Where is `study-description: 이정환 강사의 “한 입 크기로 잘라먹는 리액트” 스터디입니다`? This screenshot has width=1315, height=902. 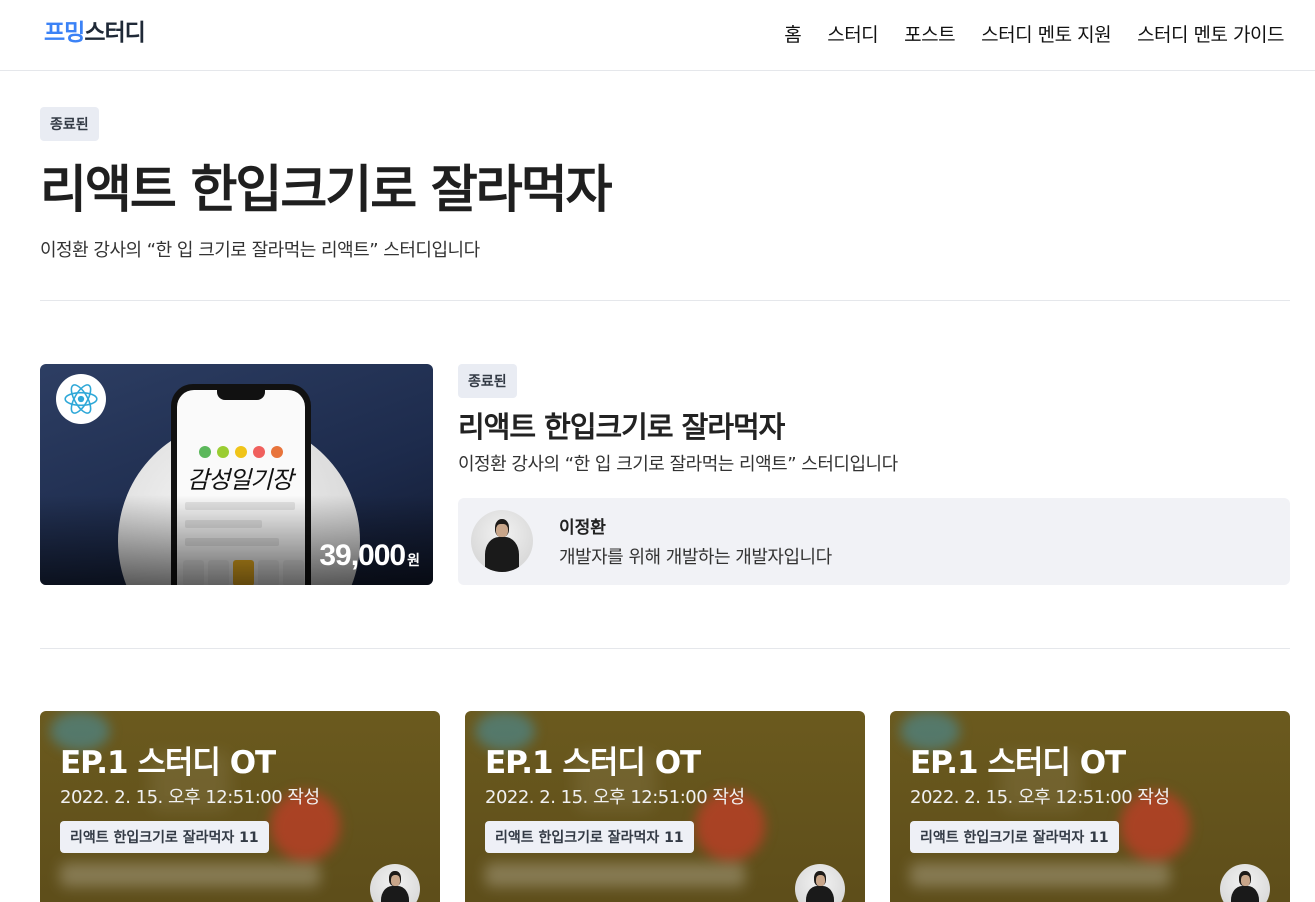 study-description: 이정환 강사의 “한 입 크기로 잘라먹는 리액트” 스터디입니다 is located at coordinates (678, 464).